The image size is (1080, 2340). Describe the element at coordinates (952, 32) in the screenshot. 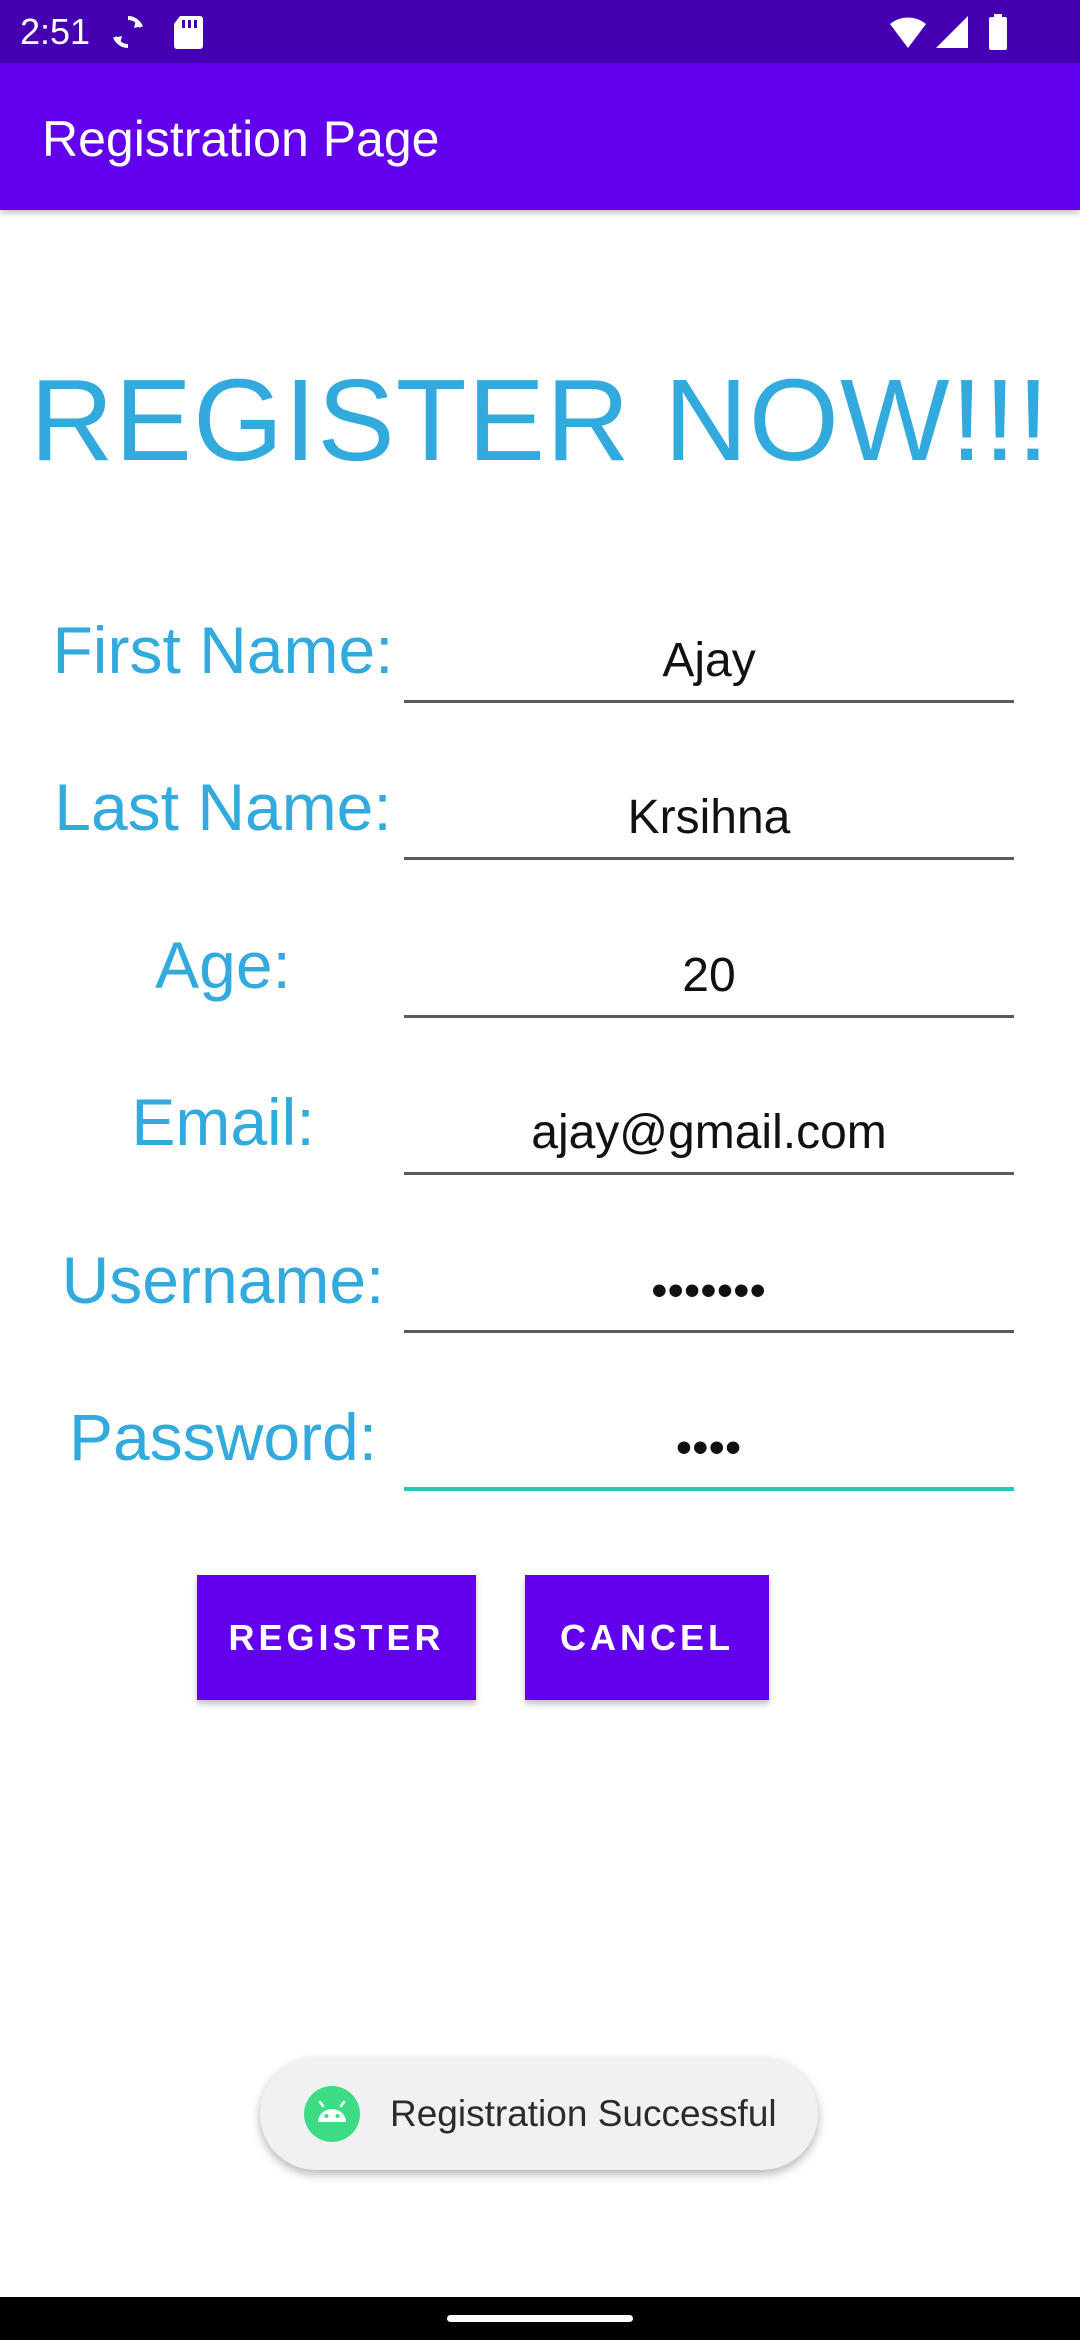

I see `signal-icon` at that location.